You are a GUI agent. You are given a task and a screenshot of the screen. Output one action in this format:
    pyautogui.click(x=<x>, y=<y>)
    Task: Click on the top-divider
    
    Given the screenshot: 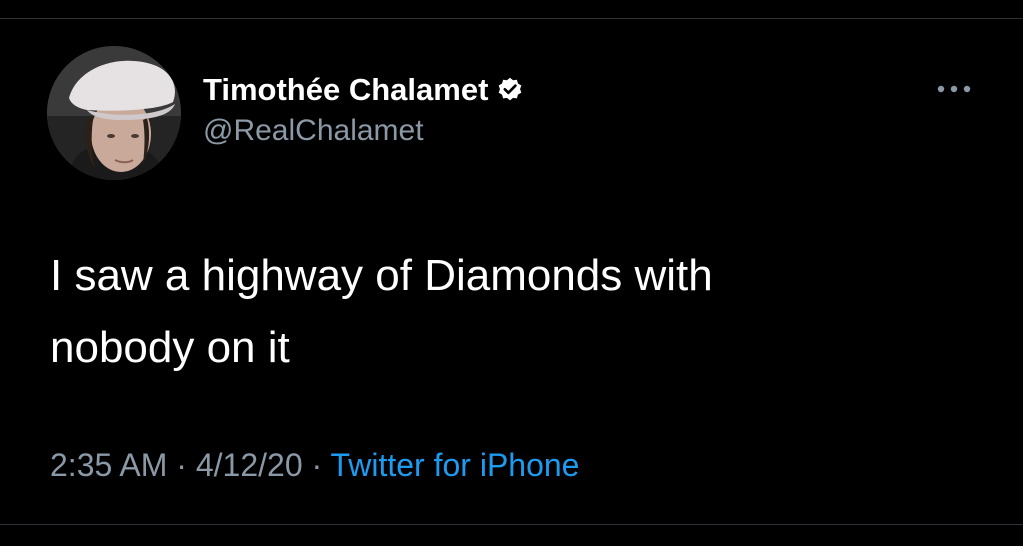 What is the action you would take?
    pyautogui.click(x=511, y=18)
    